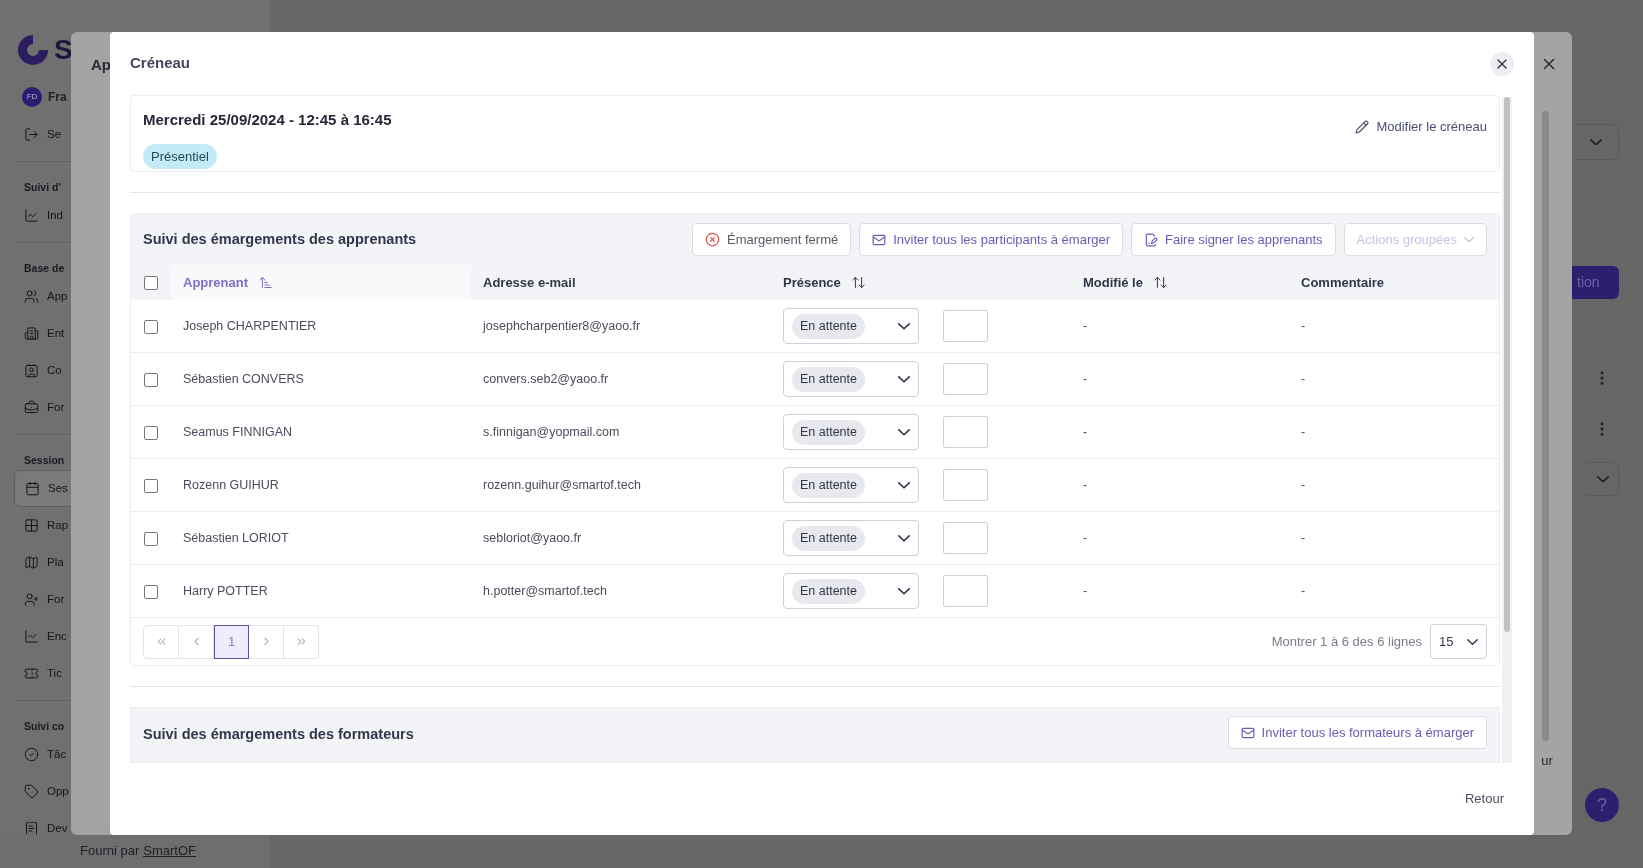 This screenshot has width=1643, height=868. Describe the element at coordinates (101, 65) in the screenshot. I see `dialog-title: Ap` at that location.